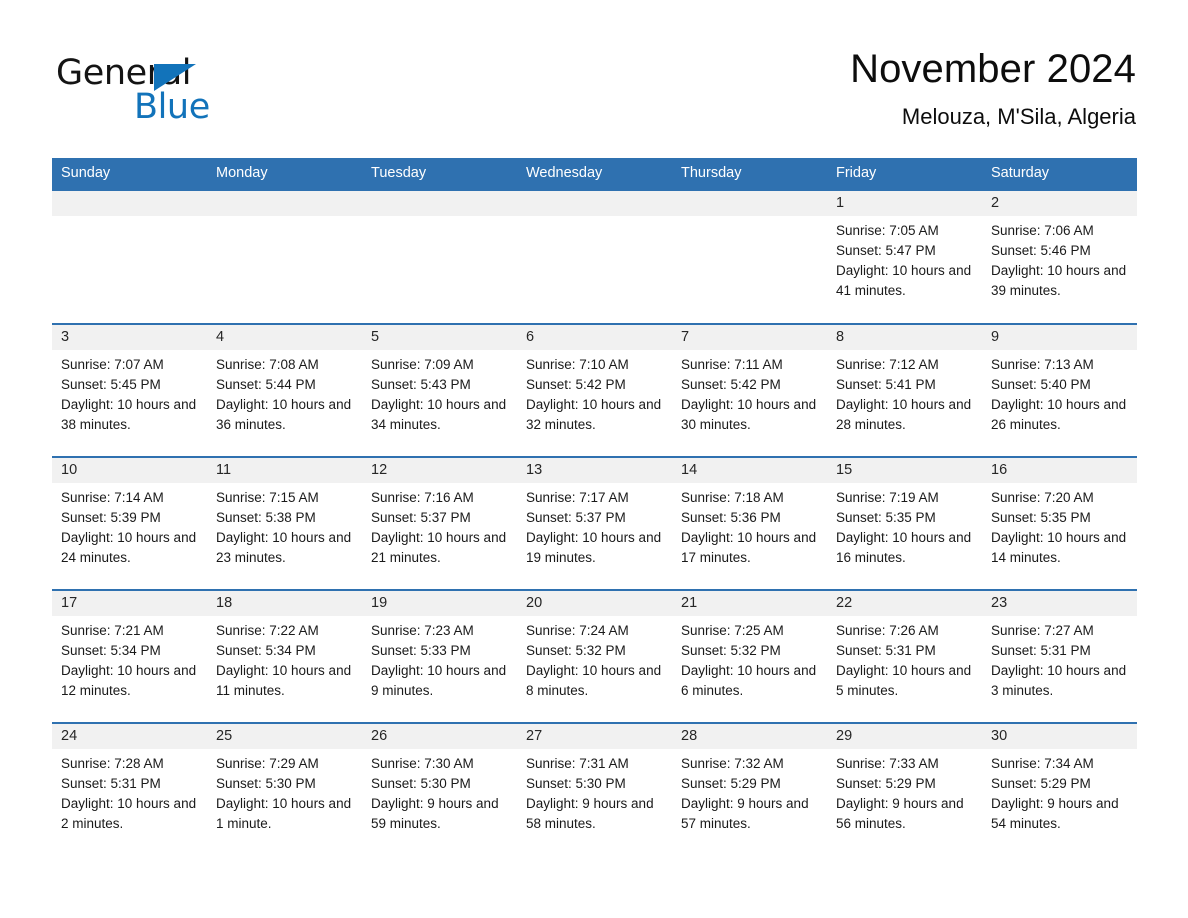  What do you see at coordinates (421, 384) in the screenshot?
I see `sunset-text: Sunset: 5:43 PM` at bounding box center [421, 384].